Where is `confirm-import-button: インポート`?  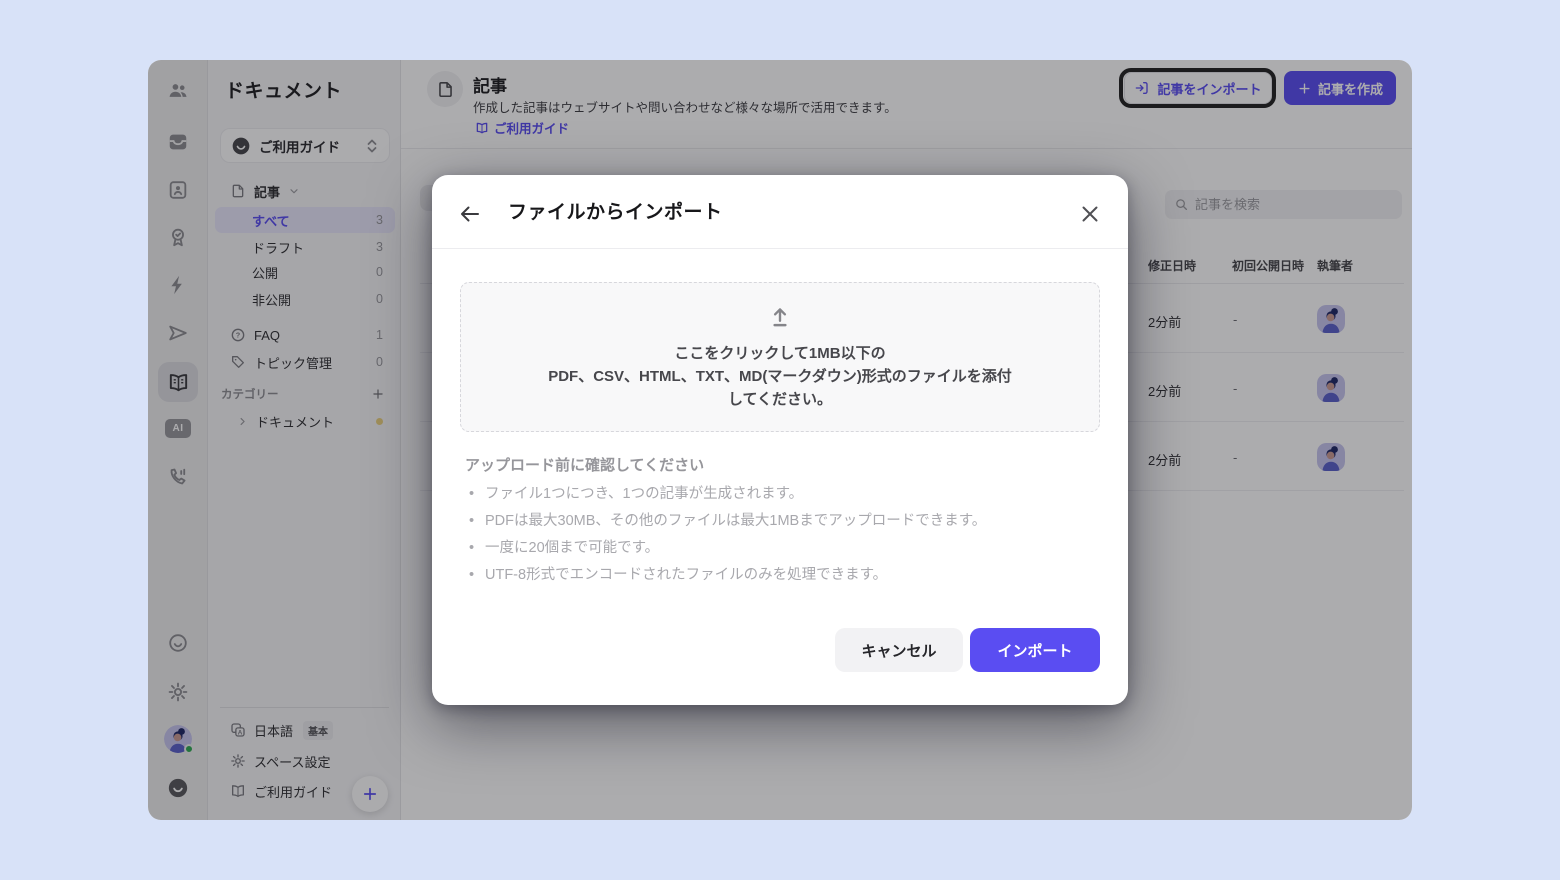 confirm-import-button: インポート is located at coordinates (1035, 650).